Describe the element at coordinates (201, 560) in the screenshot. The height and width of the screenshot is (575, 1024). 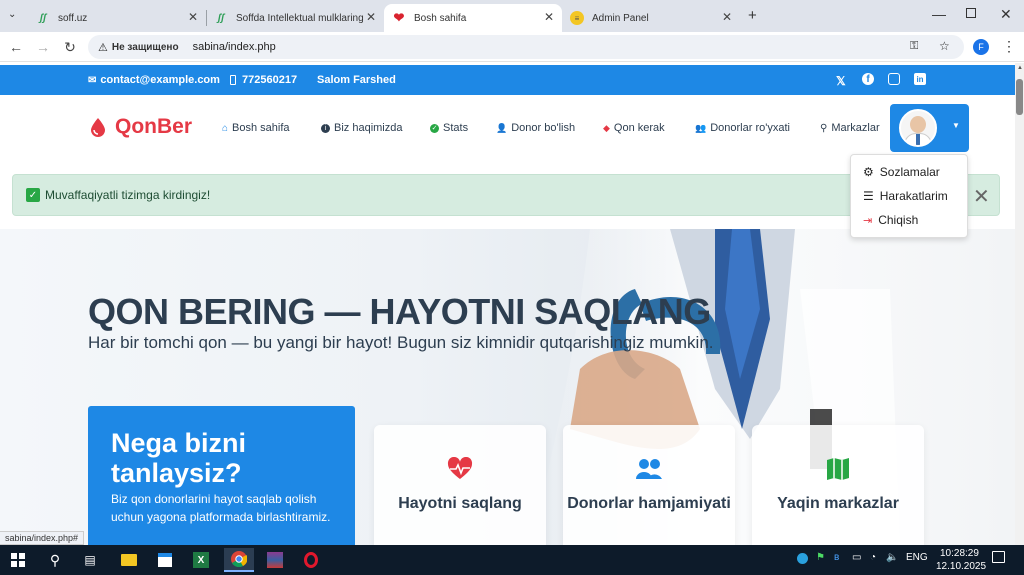
I see `excel-icon: X` at that location.